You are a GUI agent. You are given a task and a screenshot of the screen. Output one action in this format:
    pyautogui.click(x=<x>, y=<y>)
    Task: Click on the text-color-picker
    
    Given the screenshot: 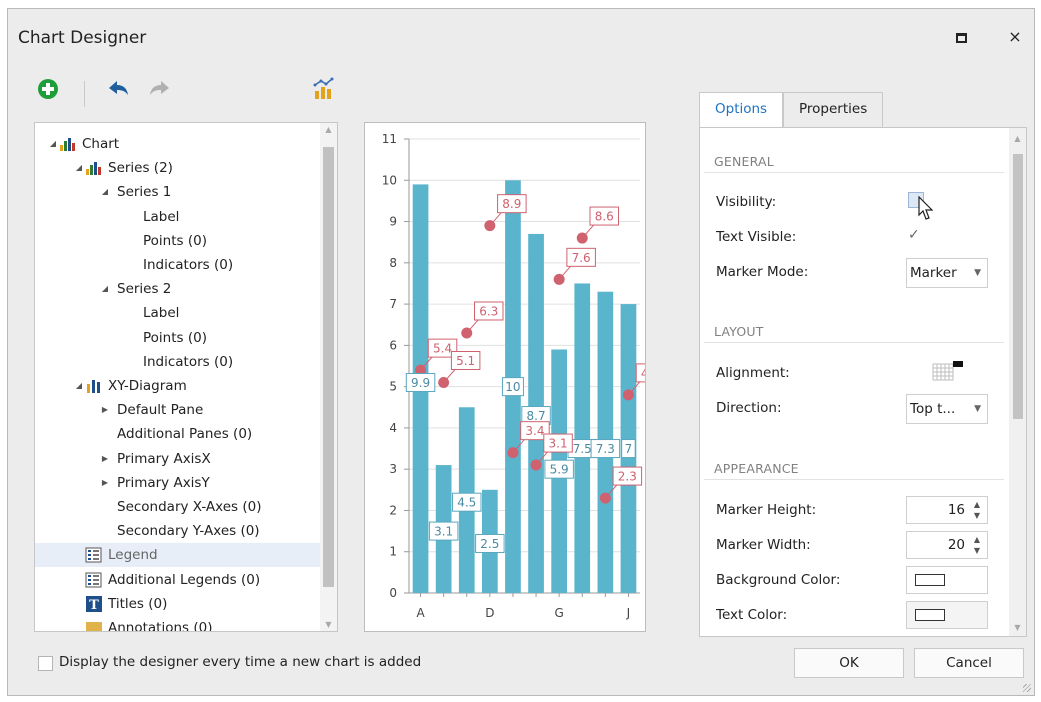 What is the action you would take?
    pyautogui.click(x=947, y=615)
    